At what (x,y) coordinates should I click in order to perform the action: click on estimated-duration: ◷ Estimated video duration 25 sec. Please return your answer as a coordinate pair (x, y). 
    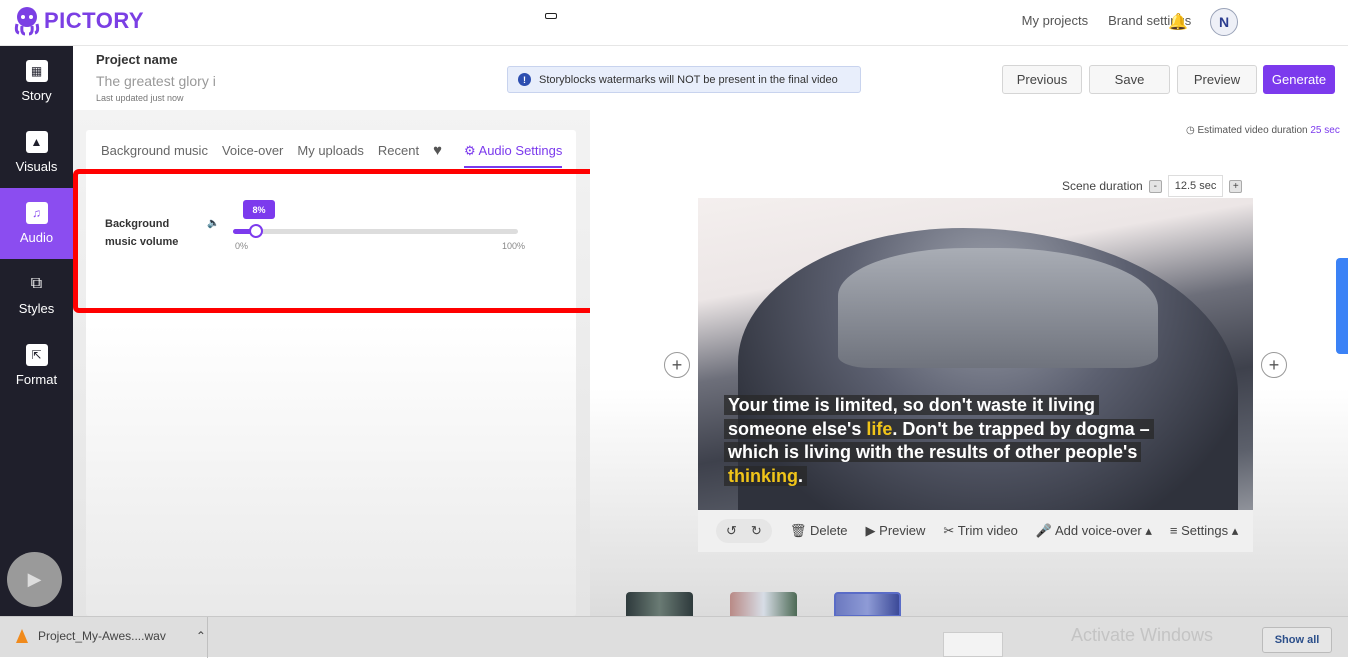
    Looking at the image, I should click on (1263, 130).